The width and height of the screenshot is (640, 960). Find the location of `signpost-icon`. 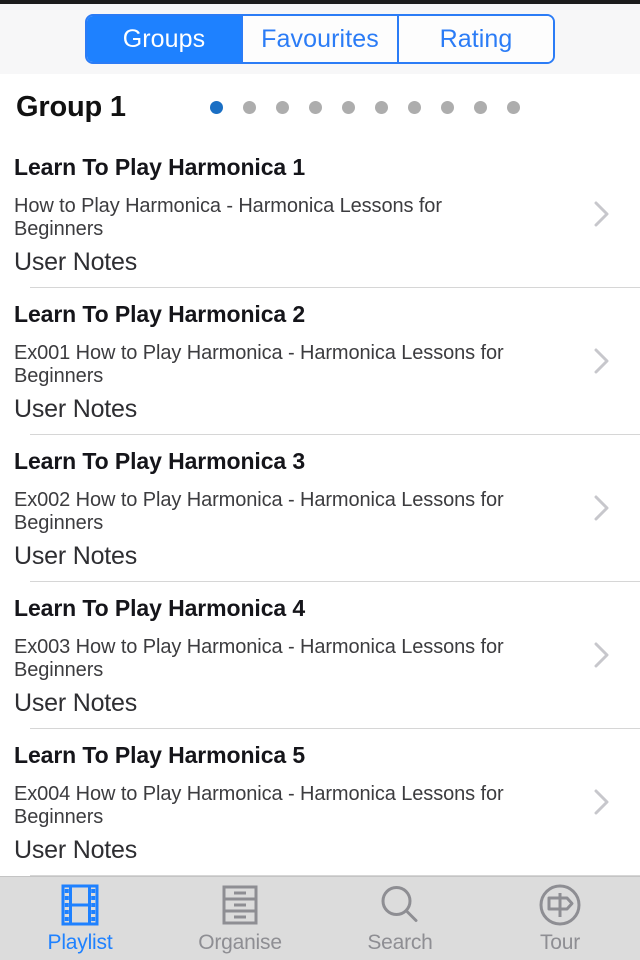

signpost-icon is located at coordinates (560, 905).